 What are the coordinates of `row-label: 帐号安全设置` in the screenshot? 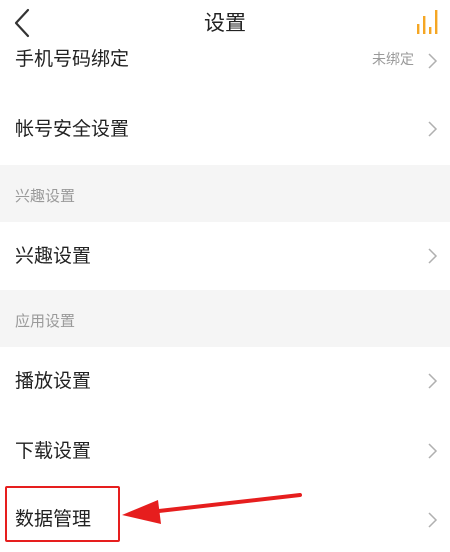 It's located at (72, 129).